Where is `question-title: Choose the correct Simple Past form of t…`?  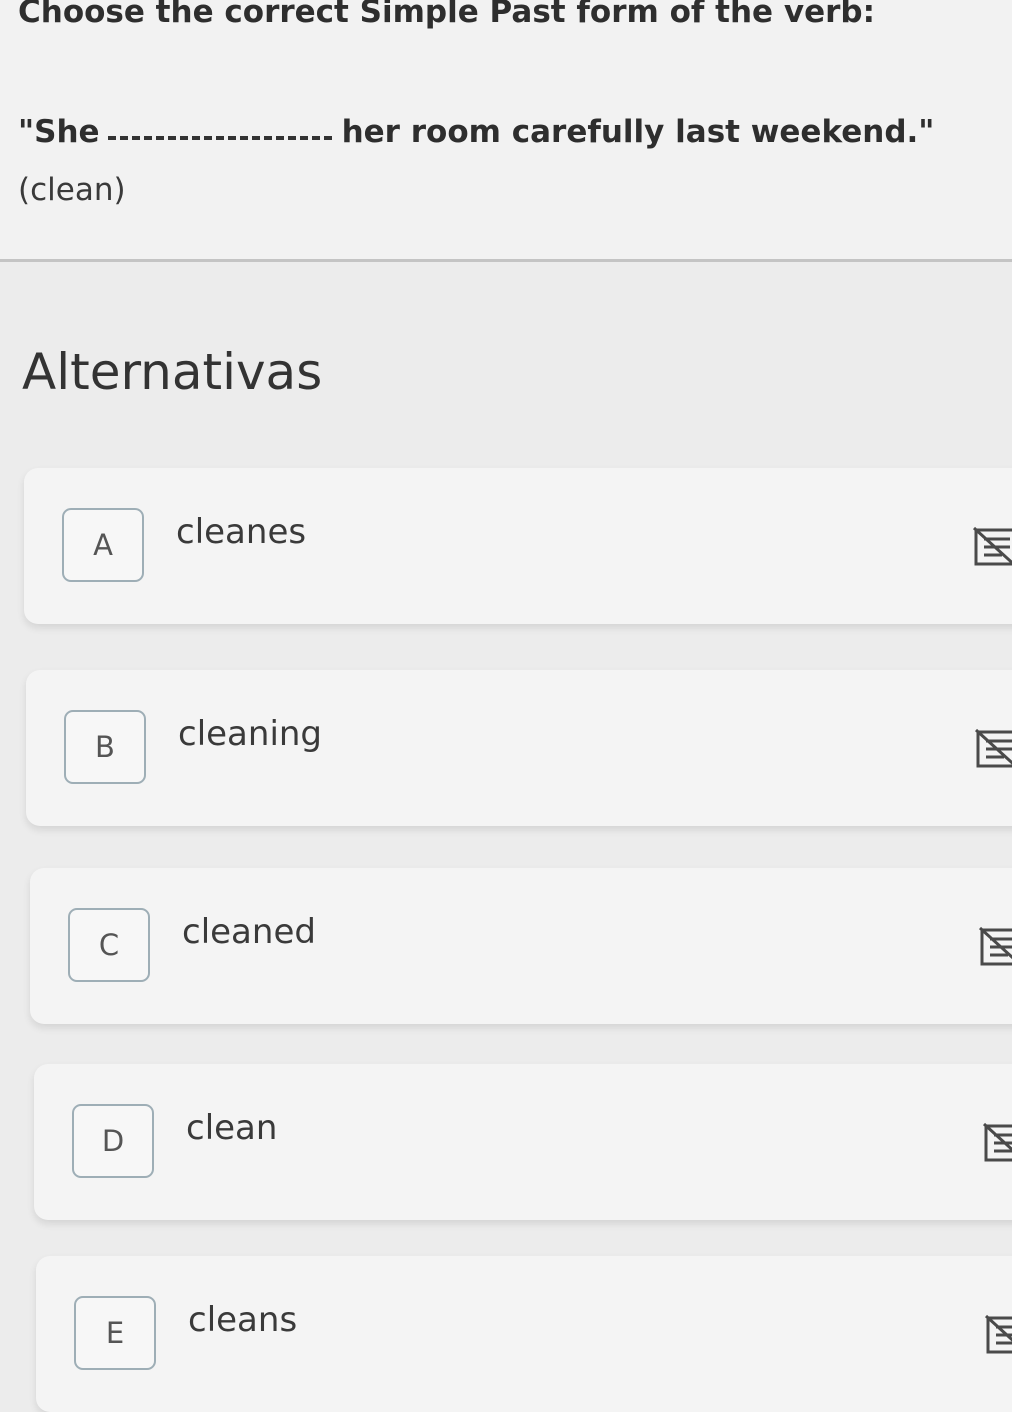 question-title: Choose the correct Simple Past form of t… is located at coordinates (446, 15).